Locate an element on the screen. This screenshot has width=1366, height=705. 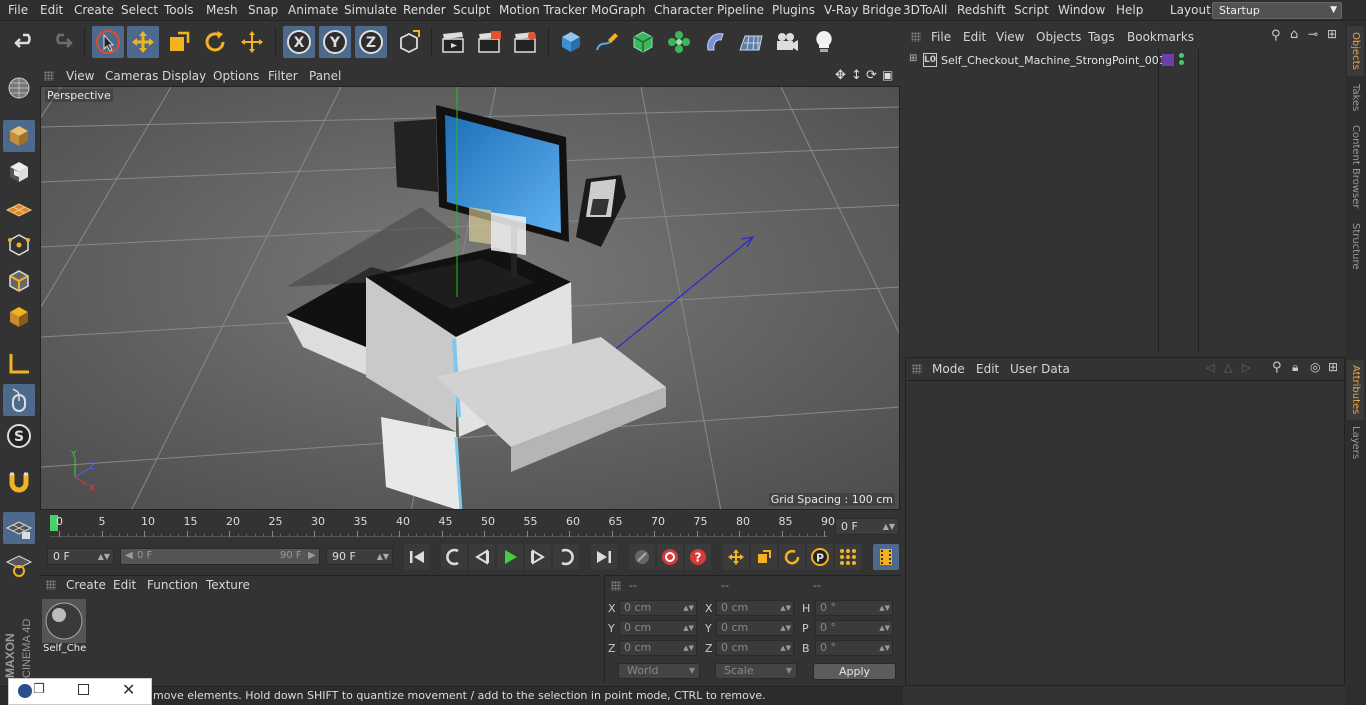
viewport-menu-options: Options is located at coordinates (236, 76).